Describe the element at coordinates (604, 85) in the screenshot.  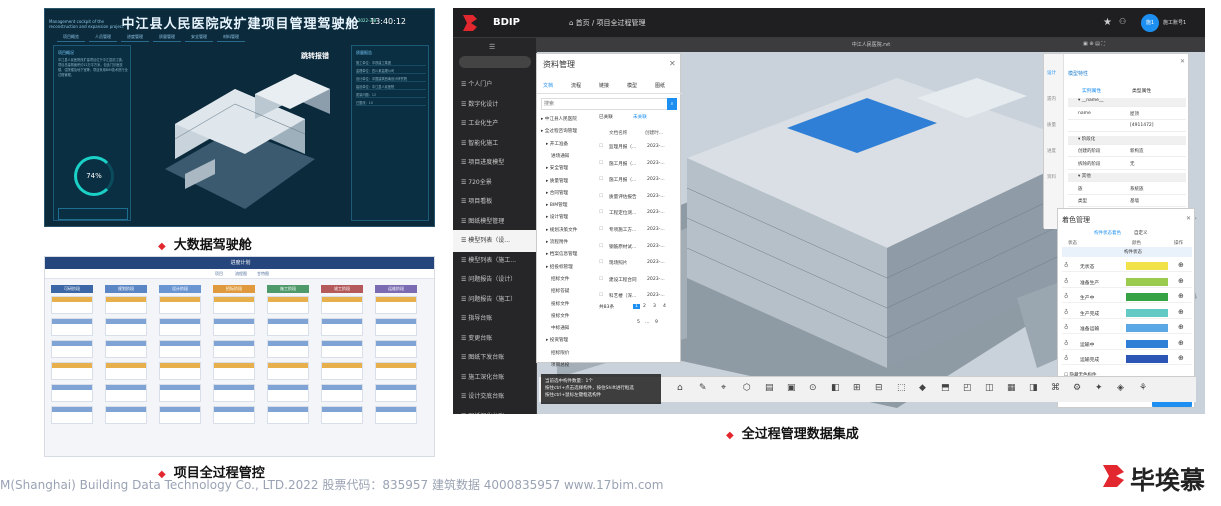
I see `tab-links: 链接` at that location.